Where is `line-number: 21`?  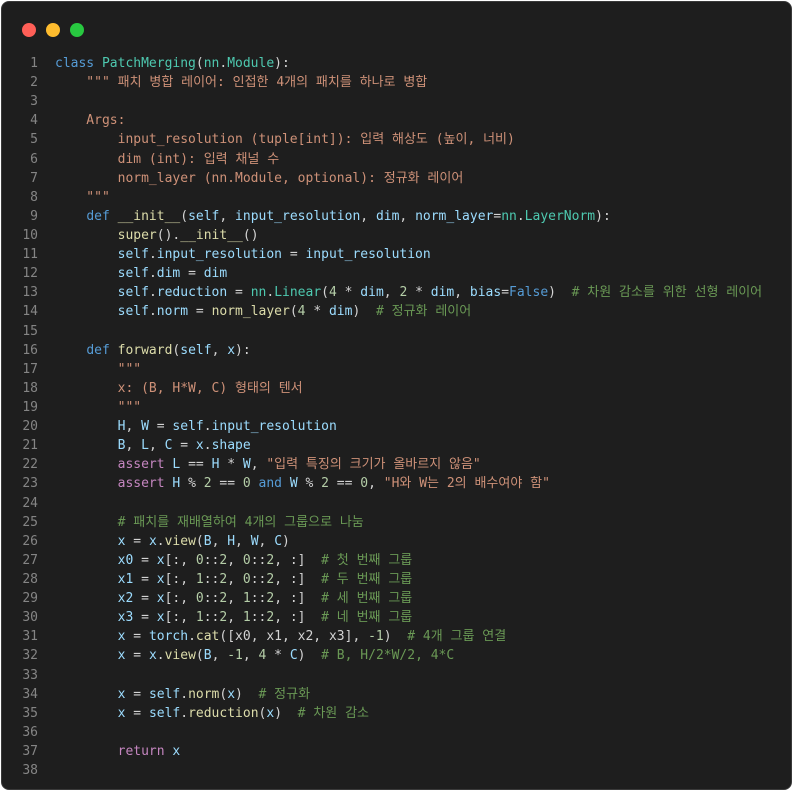 line-number: 21 is located at coordinates (30, 446).